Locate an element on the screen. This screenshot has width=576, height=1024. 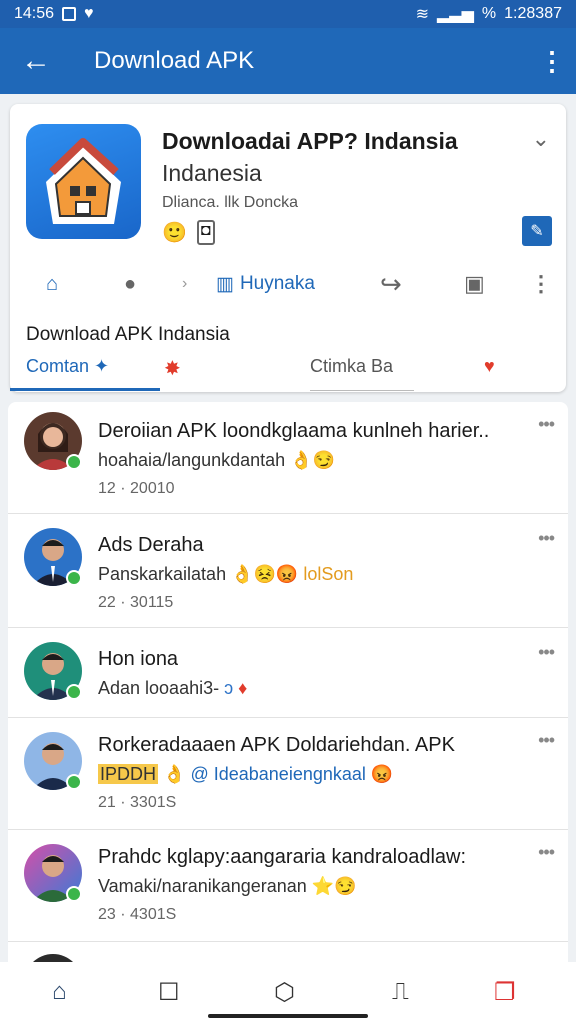
chevron-down-icon: ⌄ is located at coordinates (541, 139).